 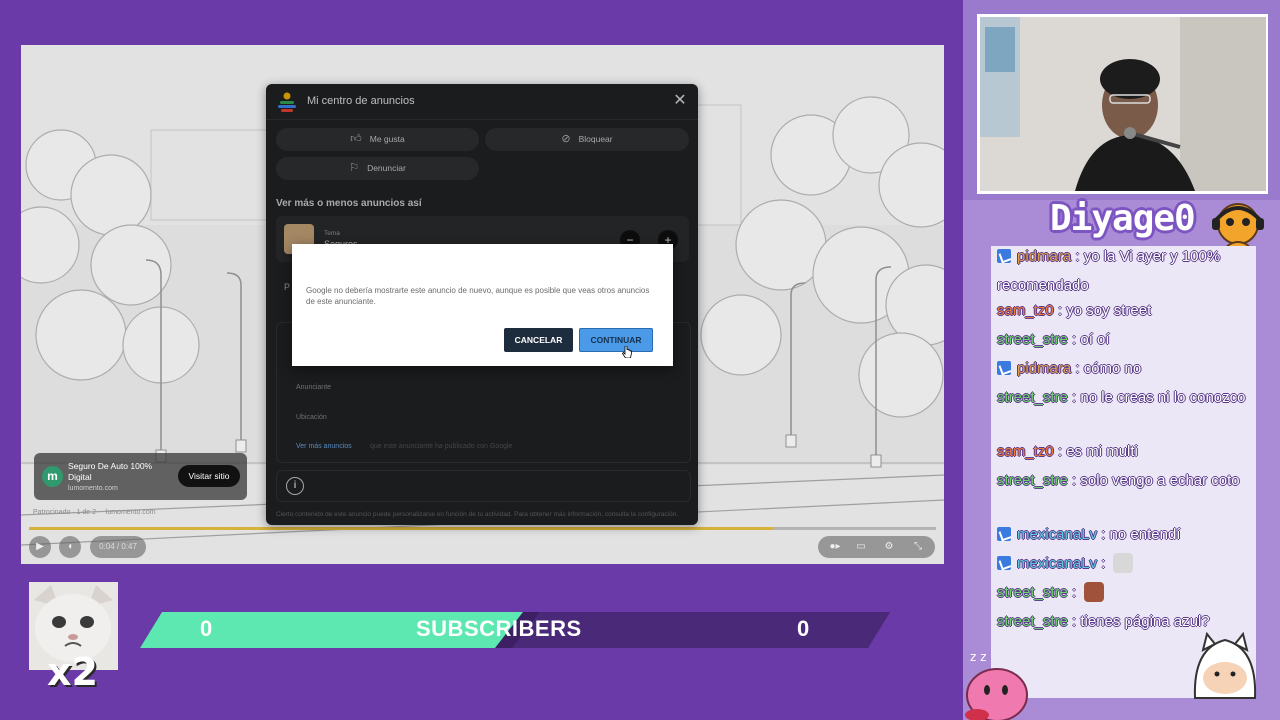 What do you see at coordinates (978, 657) in the screenshot?
I see `svg-text: z z` at bounding box center [978, 657].